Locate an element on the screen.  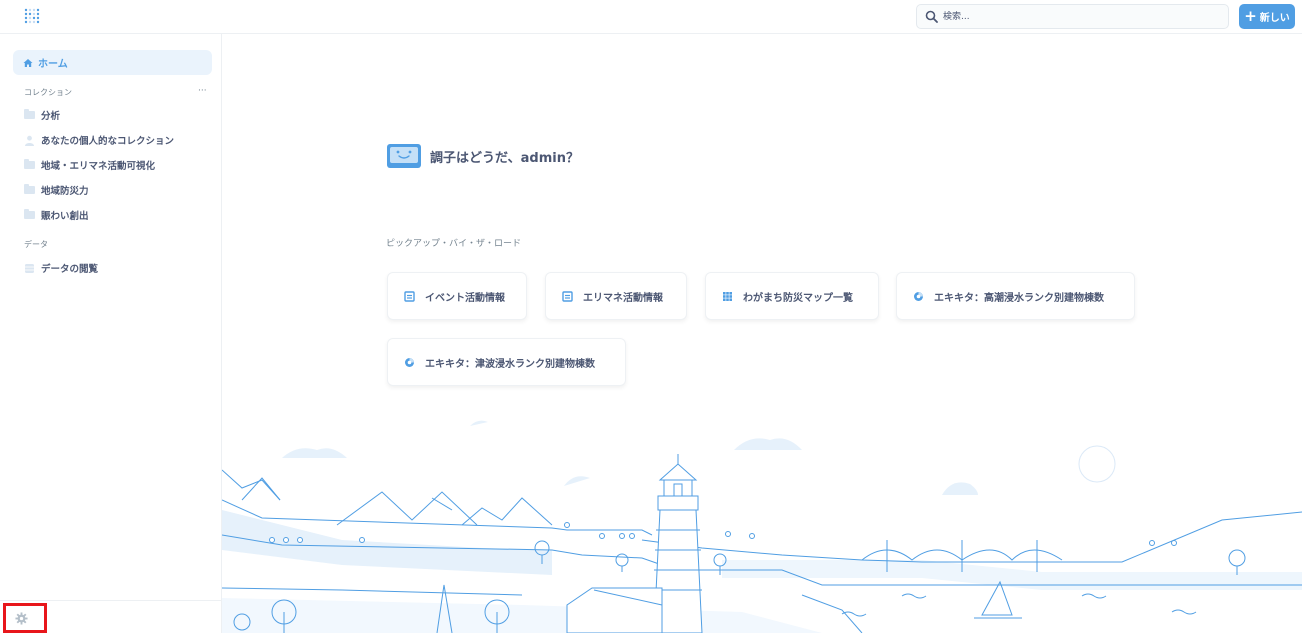
pickup-card: わがまち防災マップ一覧 is located at coordinates (792, 296).